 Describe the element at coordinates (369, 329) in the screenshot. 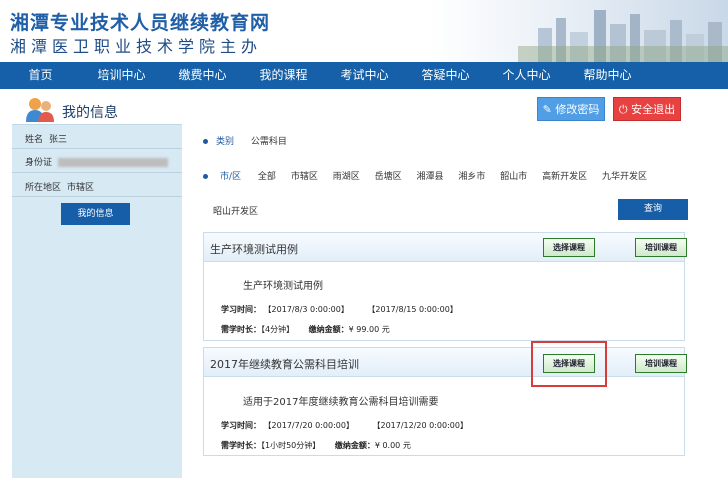

I see `fee-value: ¥ 99.00 元` at that location.